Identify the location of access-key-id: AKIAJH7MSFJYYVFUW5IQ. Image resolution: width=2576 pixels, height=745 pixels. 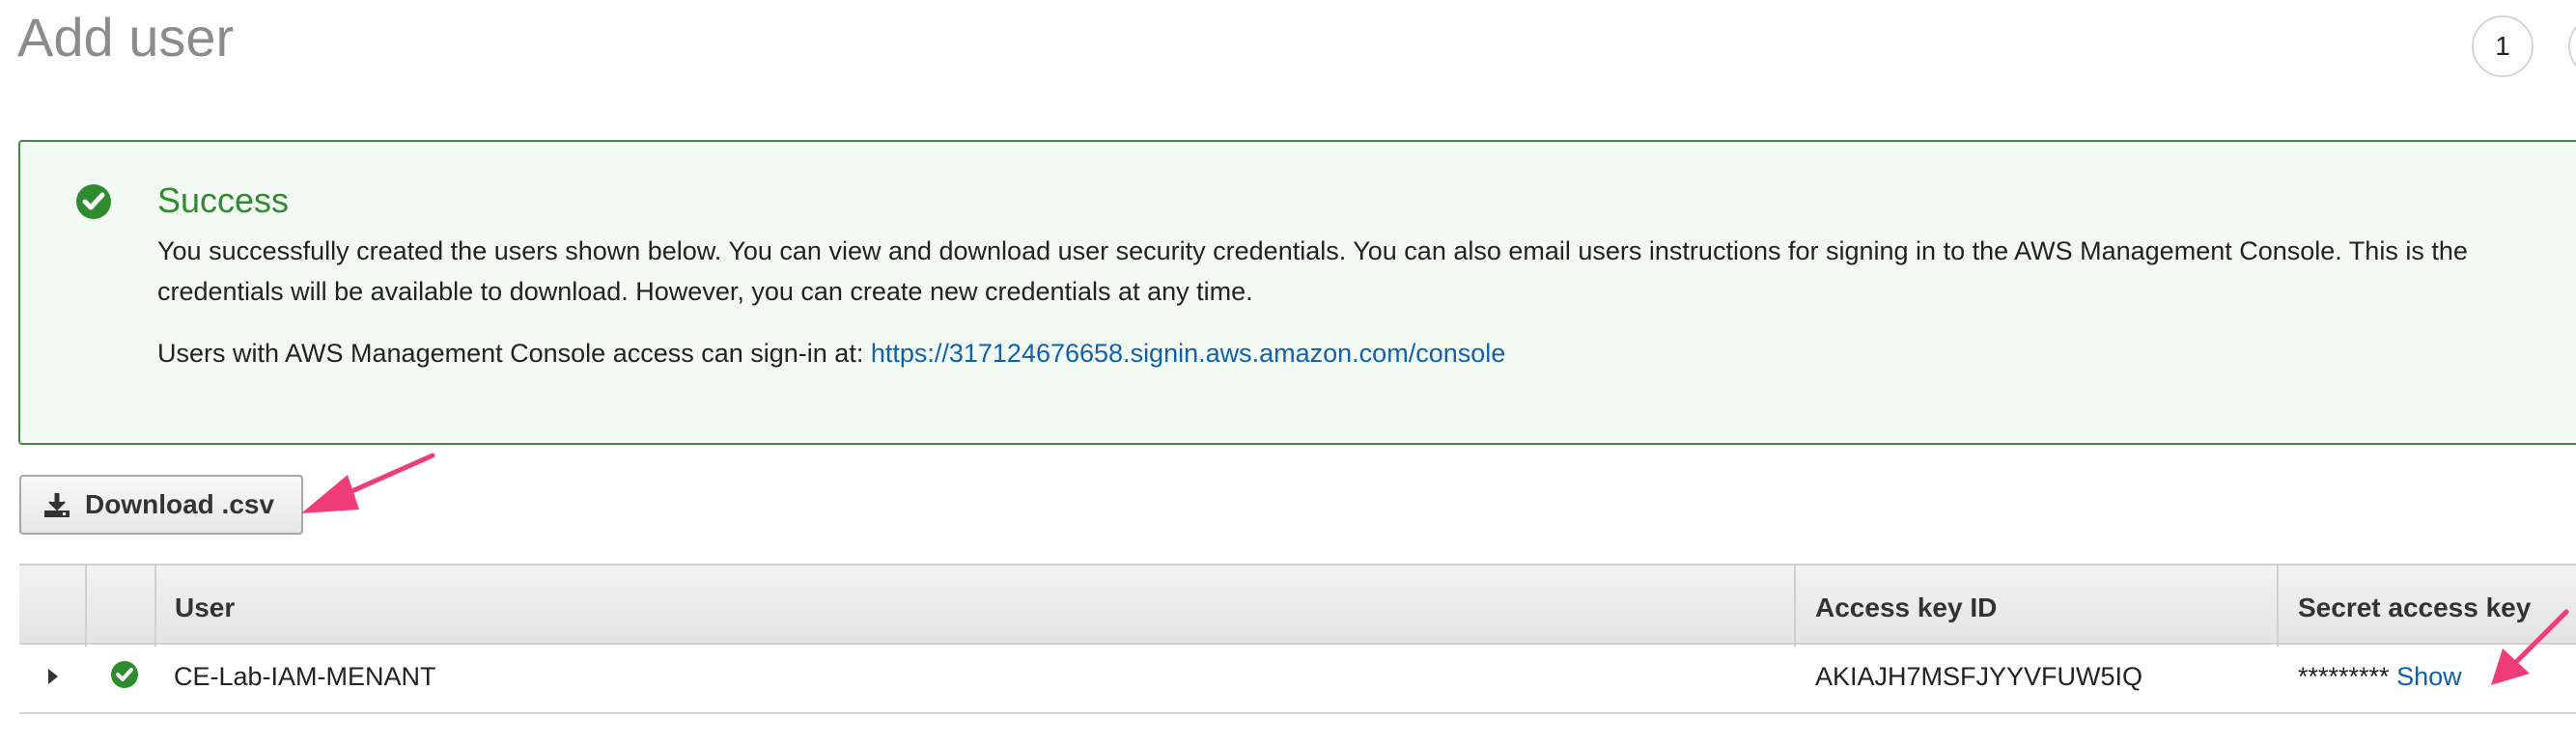
(1979, 676).